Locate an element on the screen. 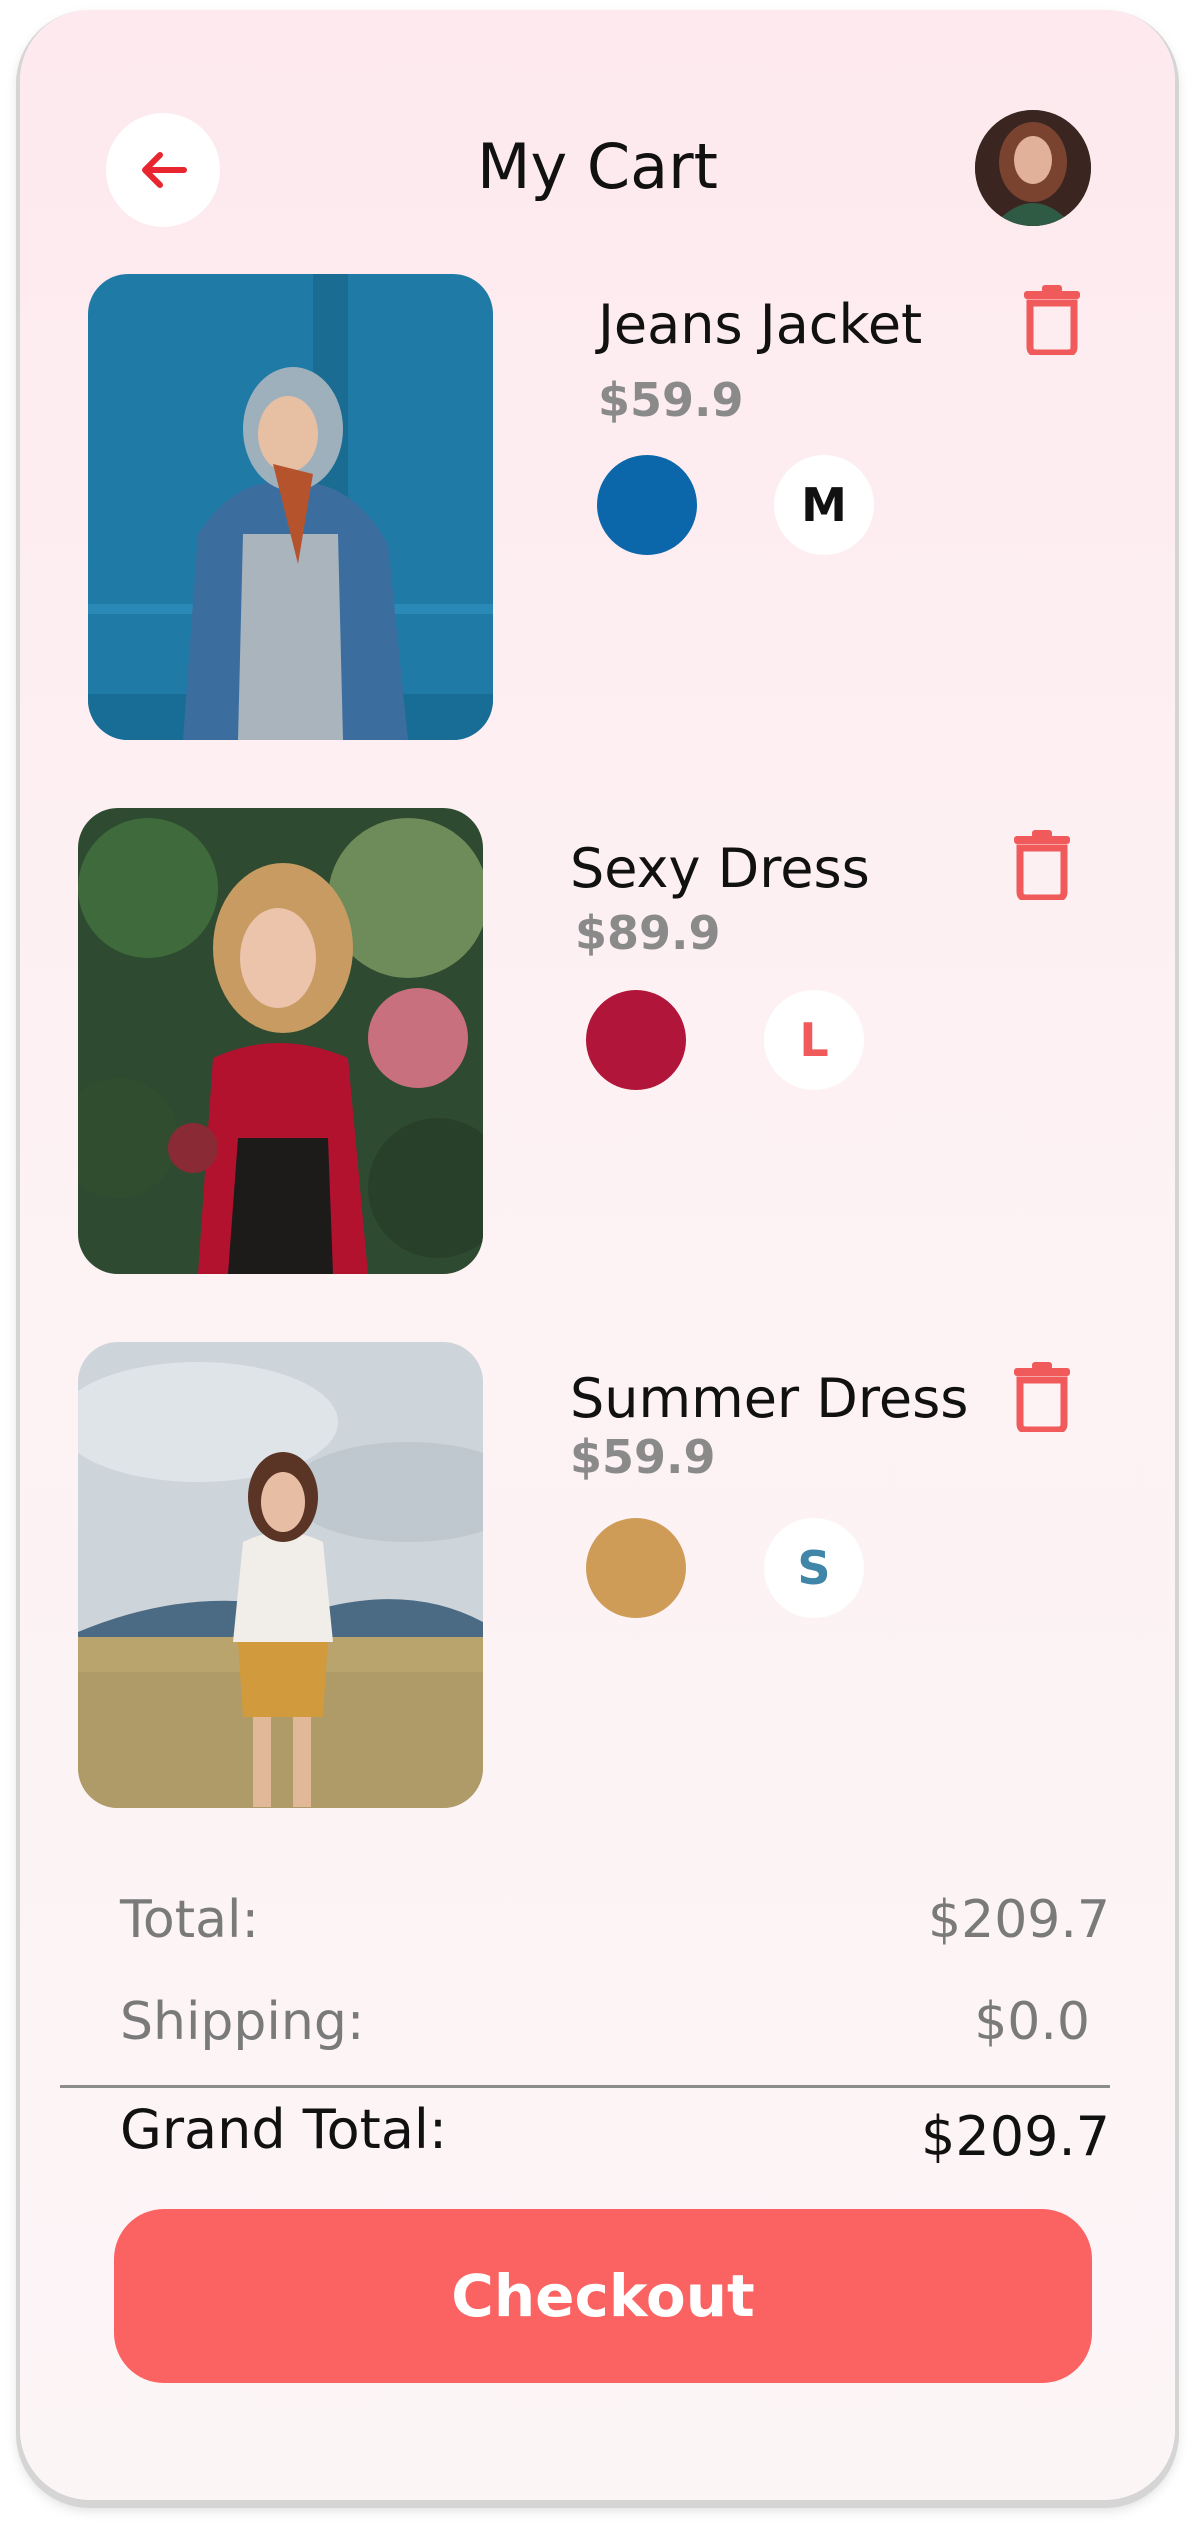 The image size is (1195, 2534). divider is located at coordinates (585, 2086).